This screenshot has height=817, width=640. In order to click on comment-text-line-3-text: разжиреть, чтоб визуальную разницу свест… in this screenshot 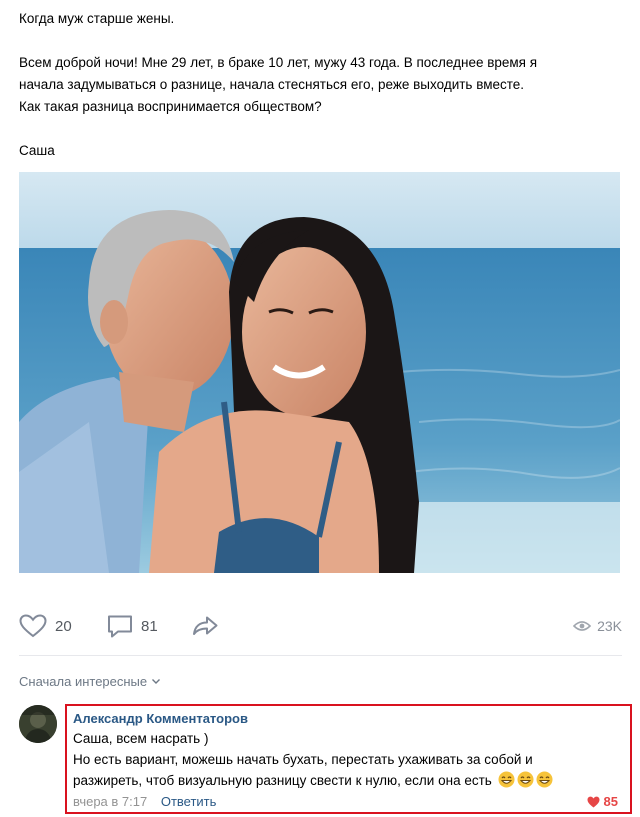, I will do `click(282, 780)`.